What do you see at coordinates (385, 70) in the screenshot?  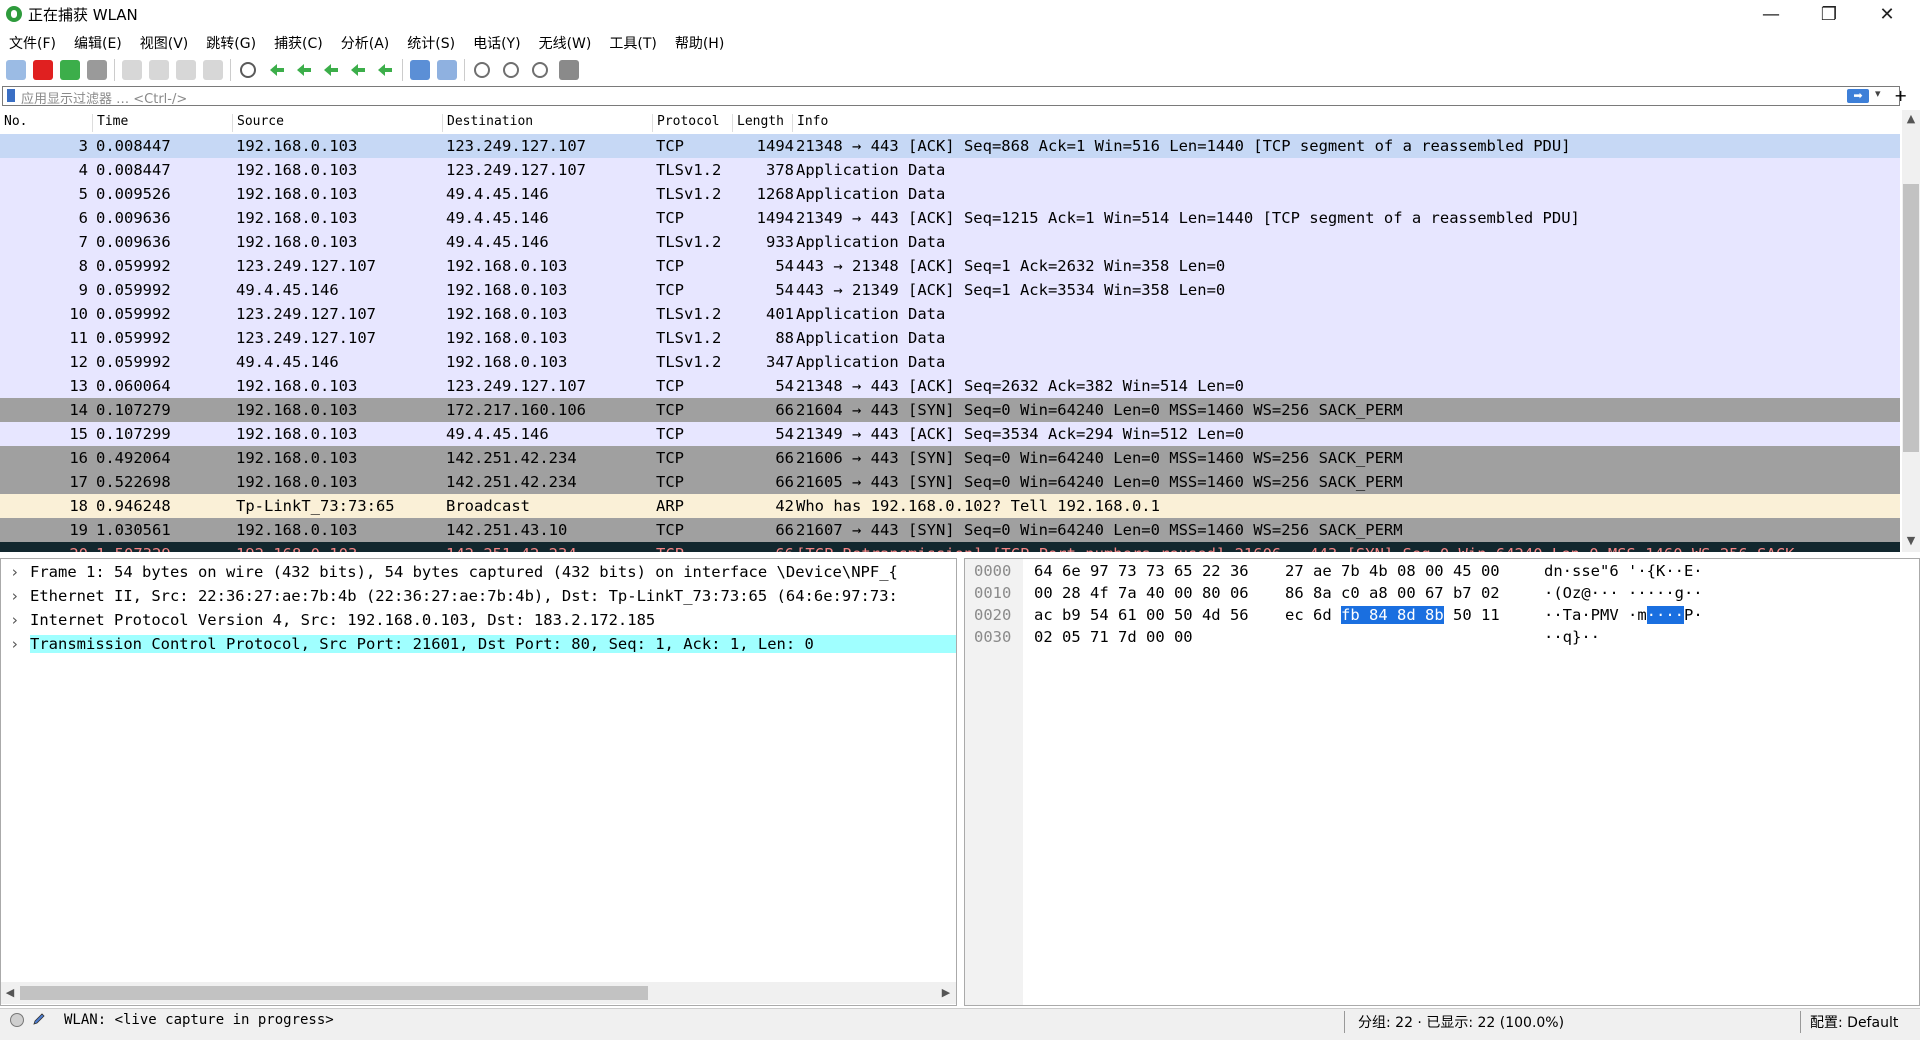 I see `go-last-icon` at bounding box center [385, 70].